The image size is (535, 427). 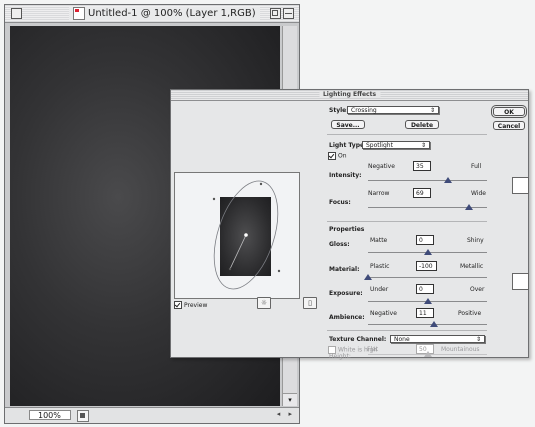 What do you see at coordinates (373, 349) in the screenshot?
I see `height-low-label: Flat` at bounding box center [373, 349].